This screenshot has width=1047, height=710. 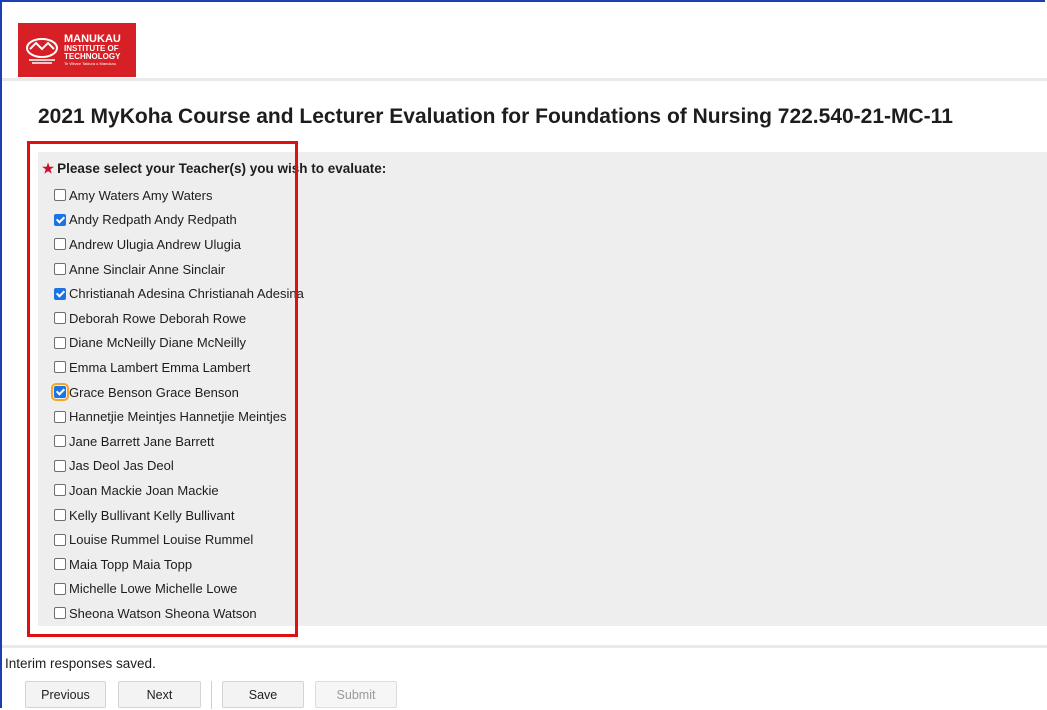 I want to click on teacher-option: Maia Topp Maia Topp, so click(x=179, y=564).